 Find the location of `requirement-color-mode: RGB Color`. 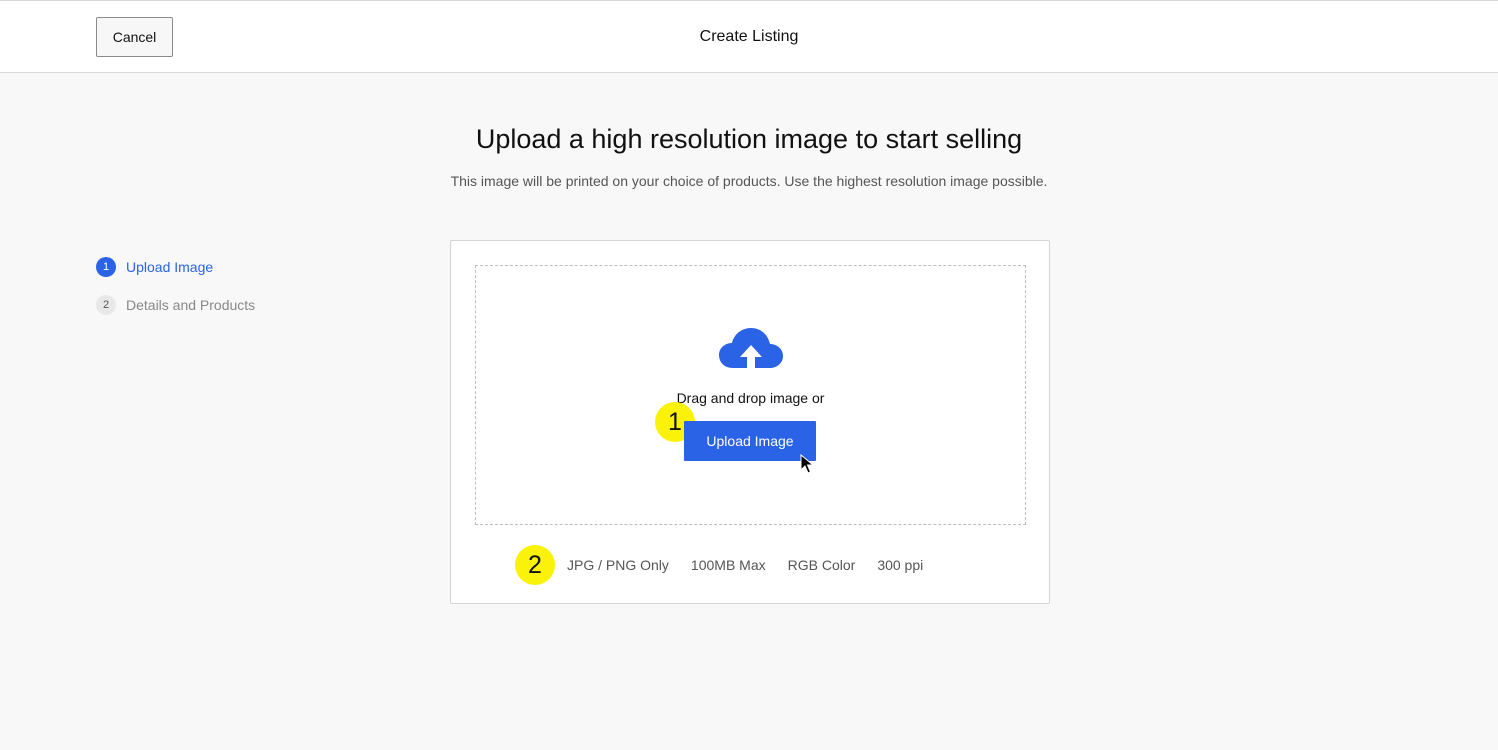

requirement-color-mode: RGB Color is located at coordinates (821, 565).